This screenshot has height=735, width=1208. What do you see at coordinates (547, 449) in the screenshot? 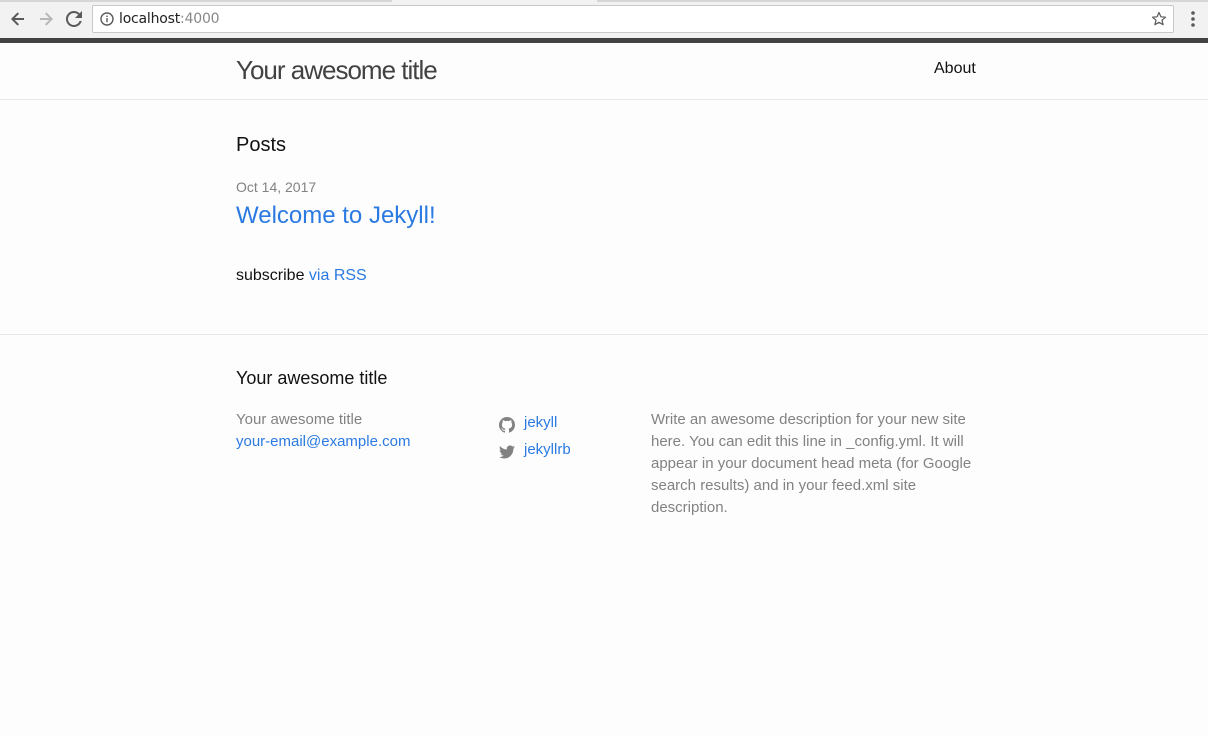
I see `twitter-link: jekyllrb` at bounding box center [547, 449].